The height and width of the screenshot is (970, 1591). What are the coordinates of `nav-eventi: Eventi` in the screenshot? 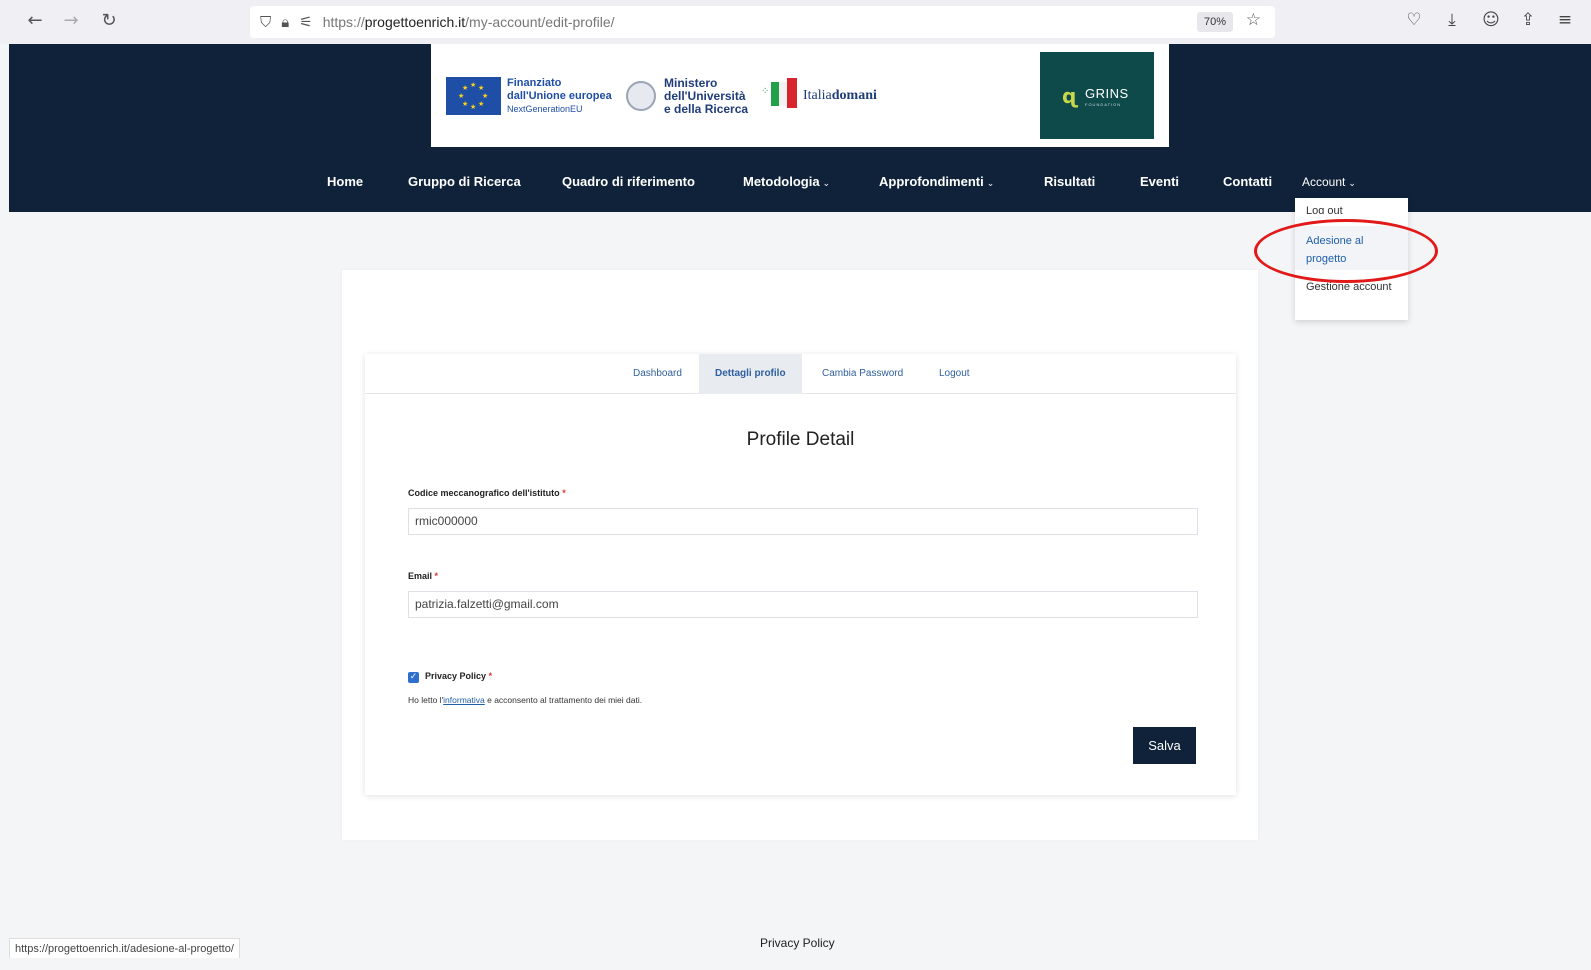 It's located at (1159, 181).